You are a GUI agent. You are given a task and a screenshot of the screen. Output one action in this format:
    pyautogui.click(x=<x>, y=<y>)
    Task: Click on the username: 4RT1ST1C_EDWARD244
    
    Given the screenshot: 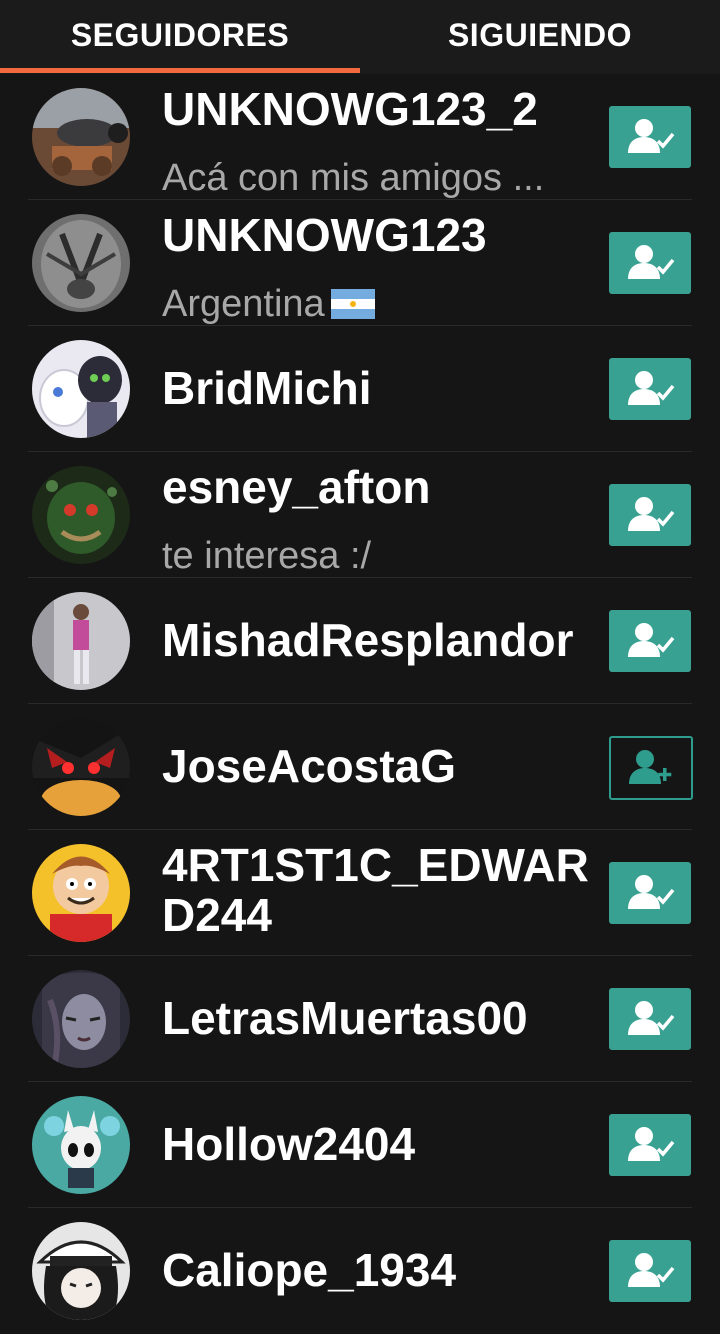 What is the action you would take?
    pyautogui.click(x=375, y=890)
    